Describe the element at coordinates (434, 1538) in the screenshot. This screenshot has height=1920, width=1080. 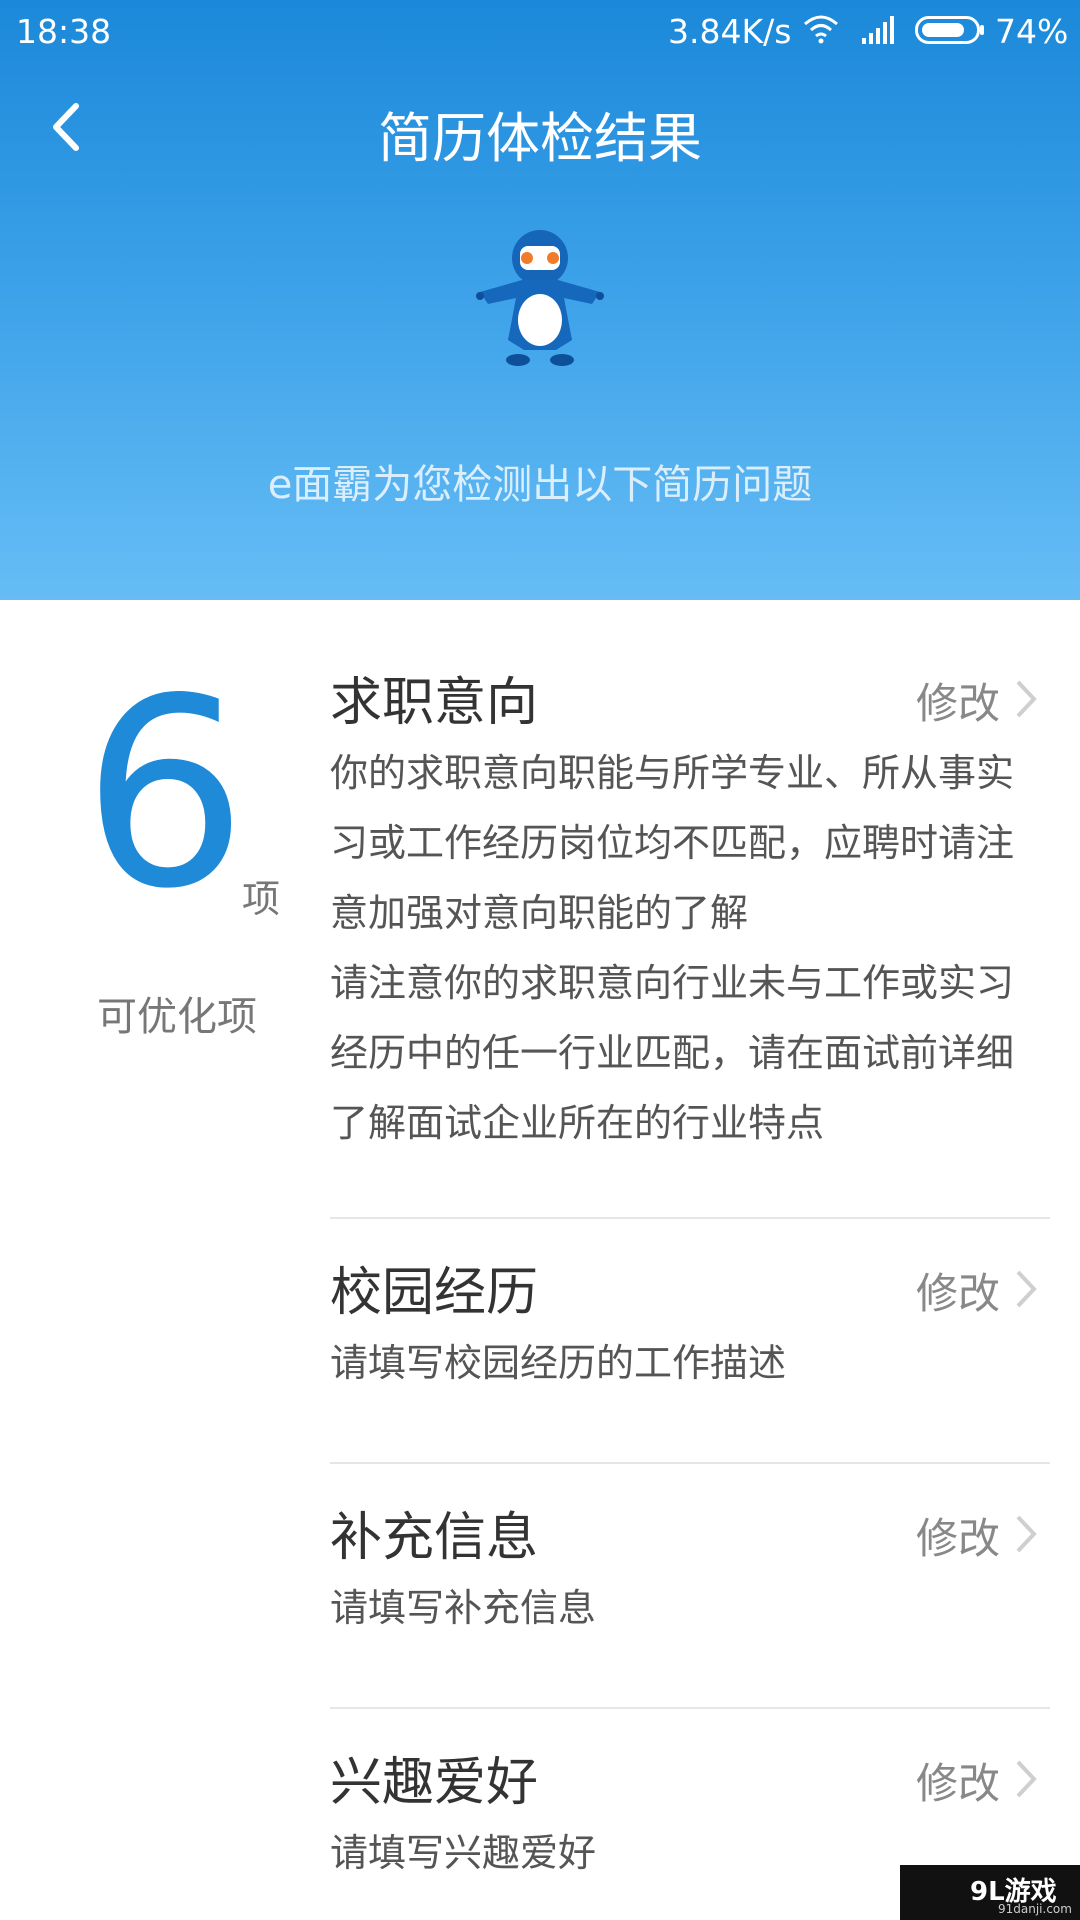
I see `item-title: 补充信息` at that location.